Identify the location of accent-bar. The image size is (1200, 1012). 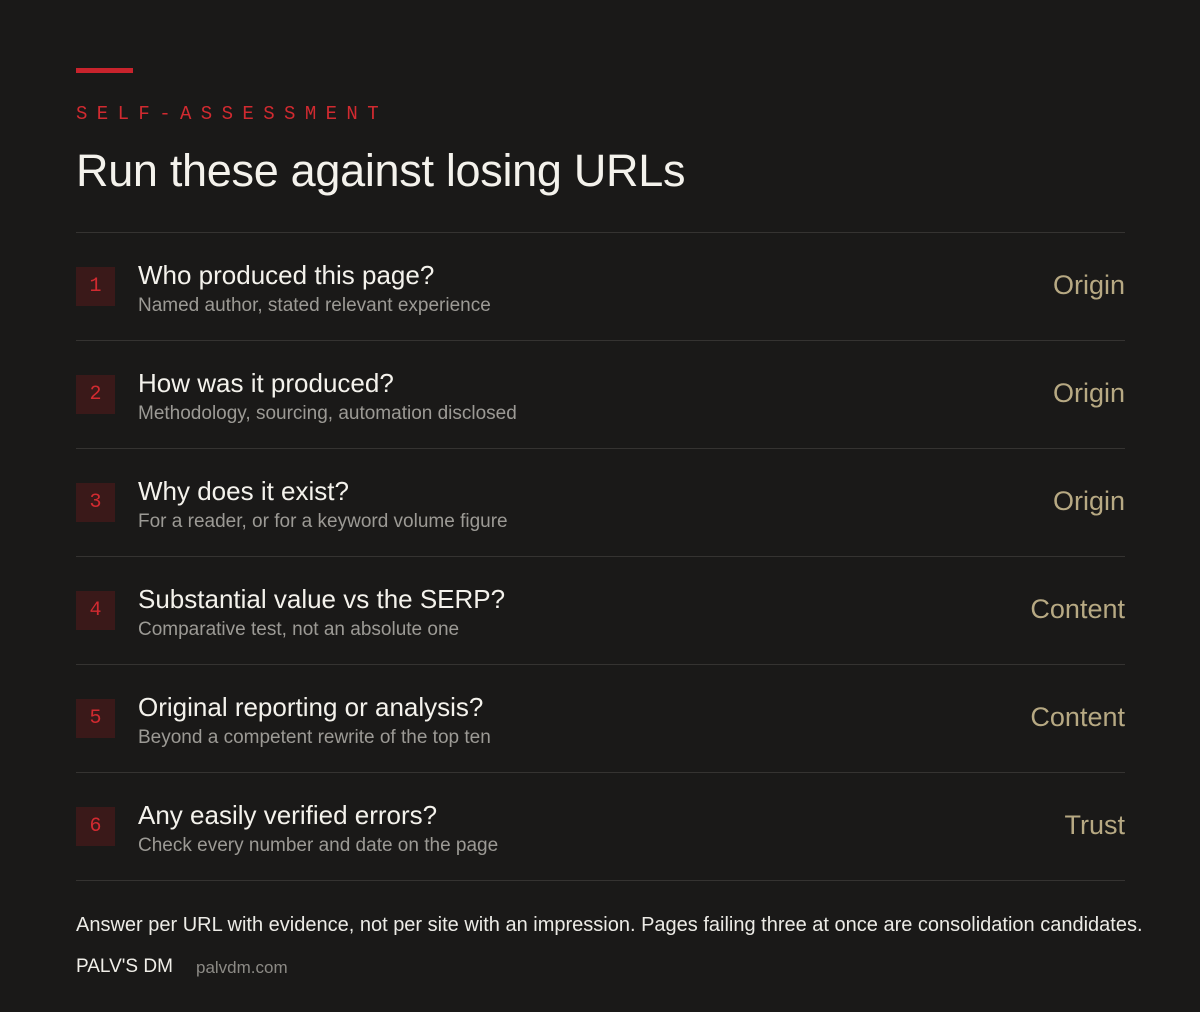
(104, 70).